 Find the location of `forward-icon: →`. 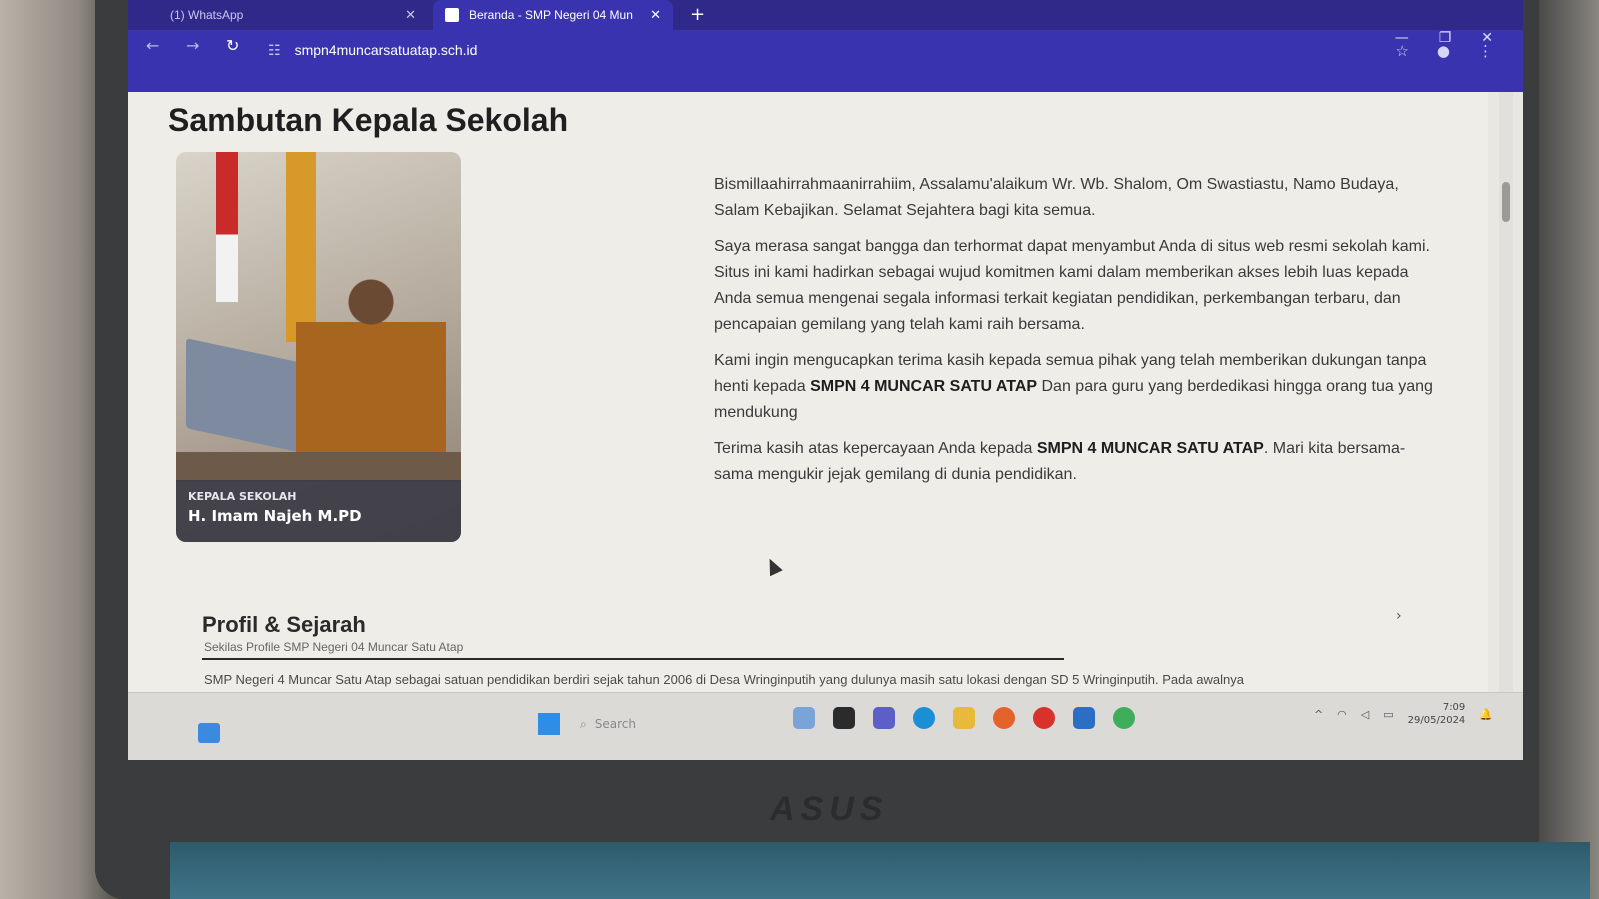

forward-icon: → is located at coordinates (192, 45).